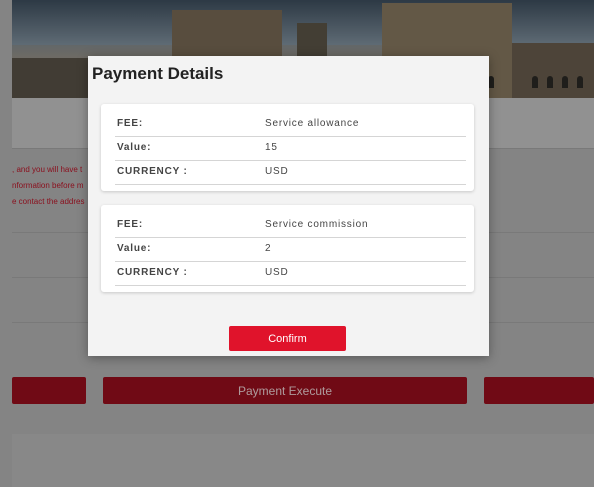  What do you see at coordinates (268, 248) in the screenshot?
I see `value-amount: 2` at bounding box center [268, 248].